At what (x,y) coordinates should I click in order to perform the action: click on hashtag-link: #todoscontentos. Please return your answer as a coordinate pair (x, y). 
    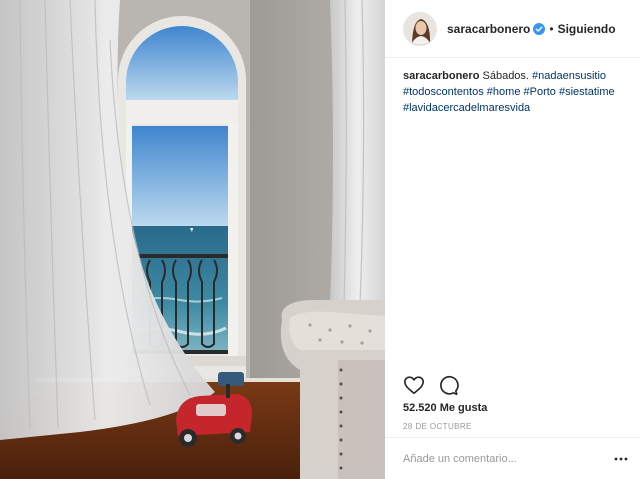
    Looking at the image, I should click on (443, 92).